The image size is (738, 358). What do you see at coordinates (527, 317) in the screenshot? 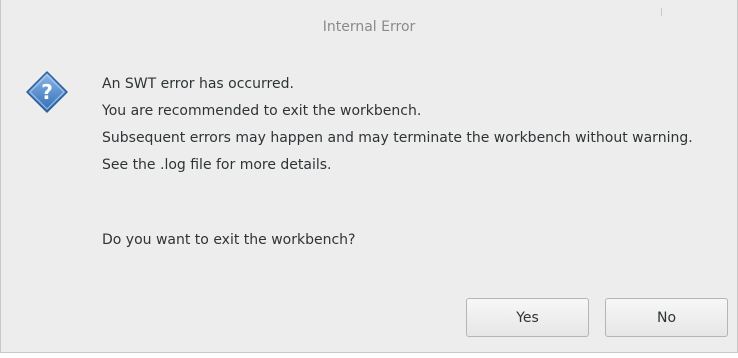
I see `yes-button: Yes` at bounding box center [527, 317].